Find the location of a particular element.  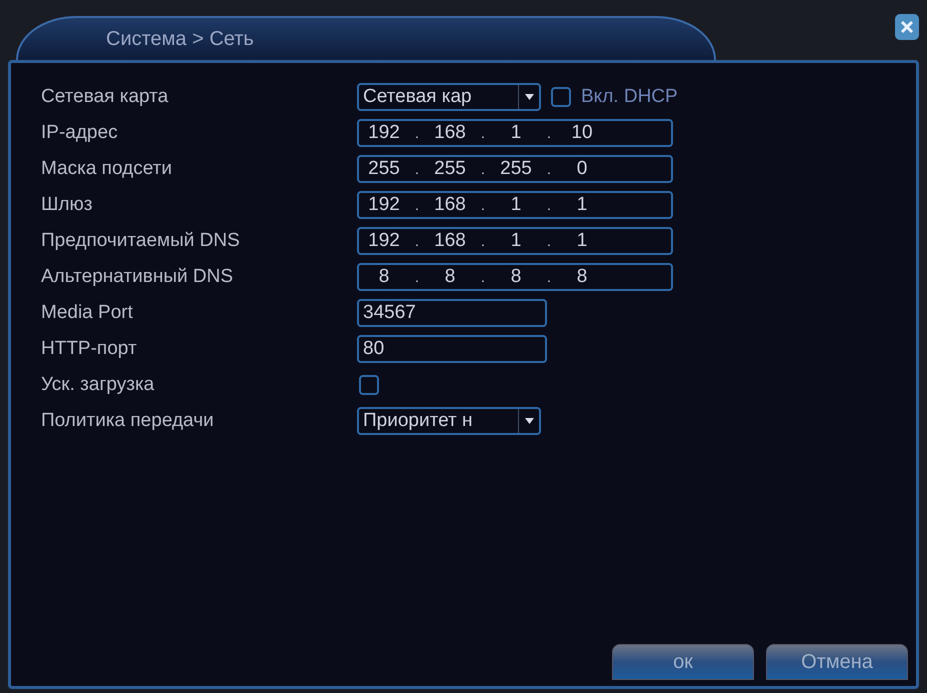

ip-address-field: 8 . 8 . 8 . 8 is located at coordinates (515, 277).